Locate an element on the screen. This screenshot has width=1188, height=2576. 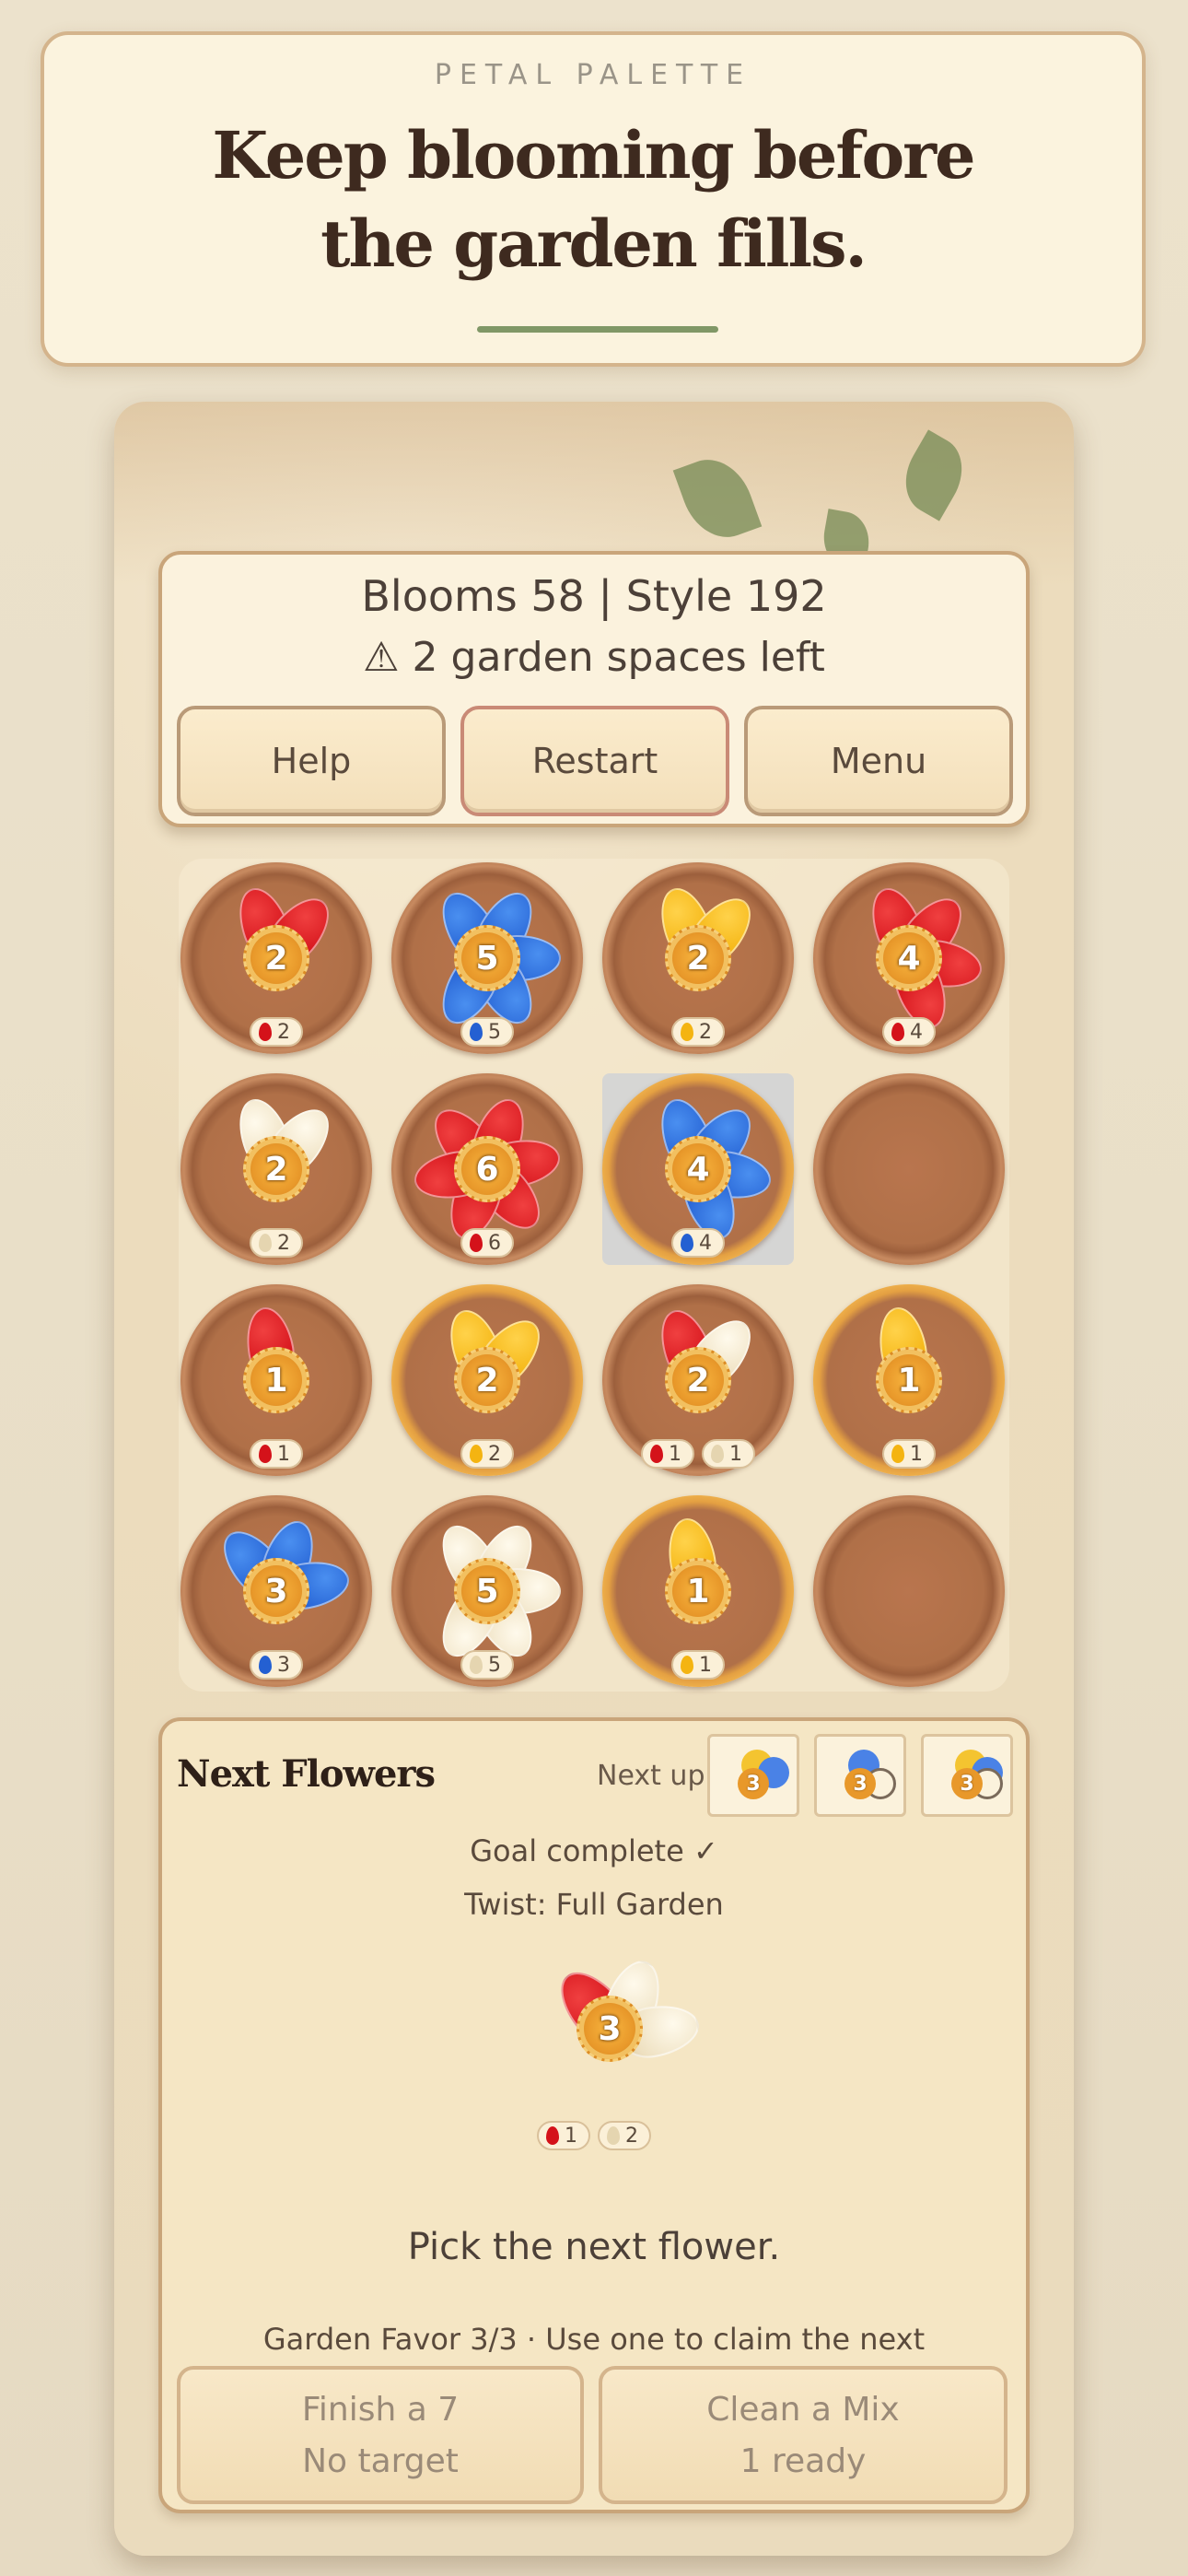
clean-a-mix-button: Clean a Mix 1 ready is located at coordinates (803, 2435).